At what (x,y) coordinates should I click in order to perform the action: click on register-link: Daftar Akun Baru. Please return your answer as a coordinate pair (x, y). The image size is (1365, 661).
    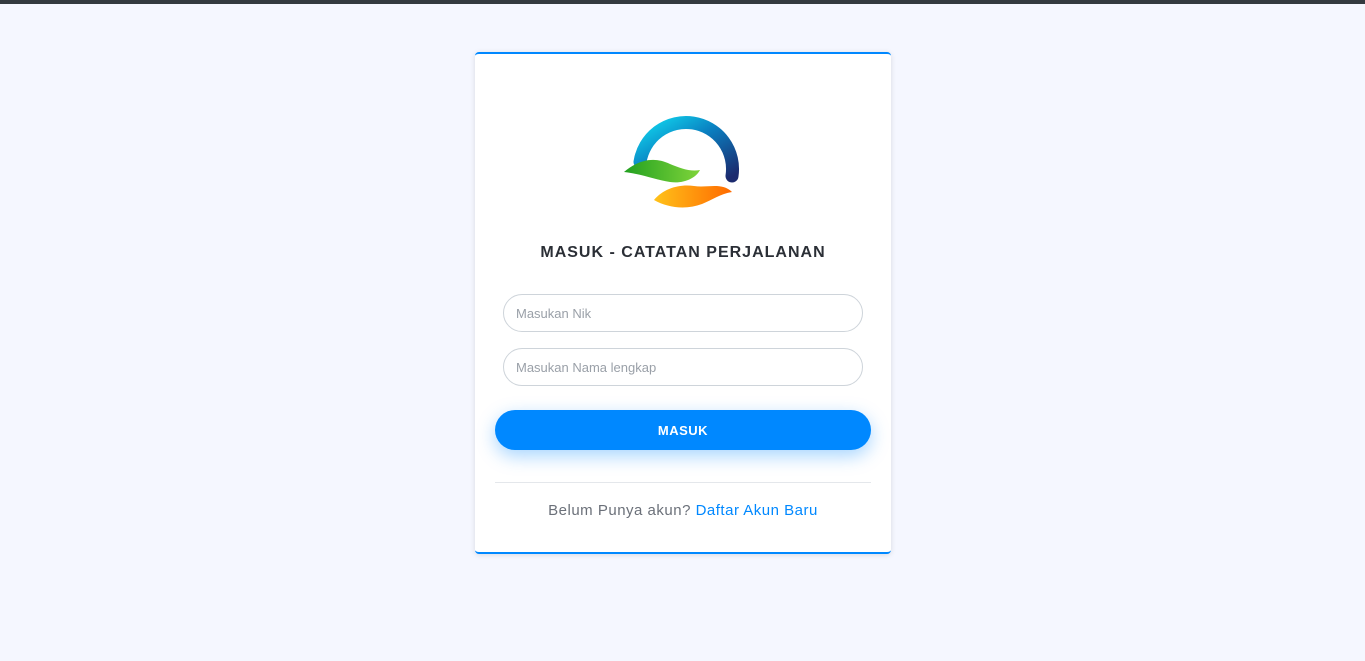
    Looking at the image, I should click on (757, 510).